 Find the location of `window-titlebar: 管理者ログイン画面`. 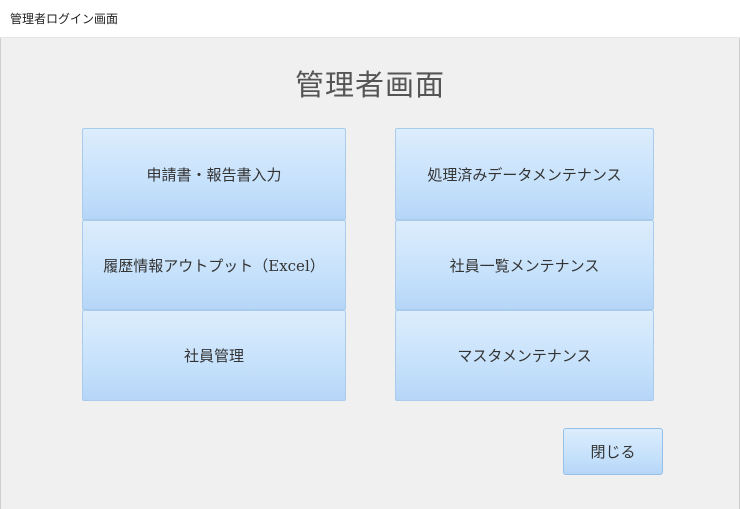

window-titlebar: 管理者ログイン画面 is located at coordinates (370, 19).